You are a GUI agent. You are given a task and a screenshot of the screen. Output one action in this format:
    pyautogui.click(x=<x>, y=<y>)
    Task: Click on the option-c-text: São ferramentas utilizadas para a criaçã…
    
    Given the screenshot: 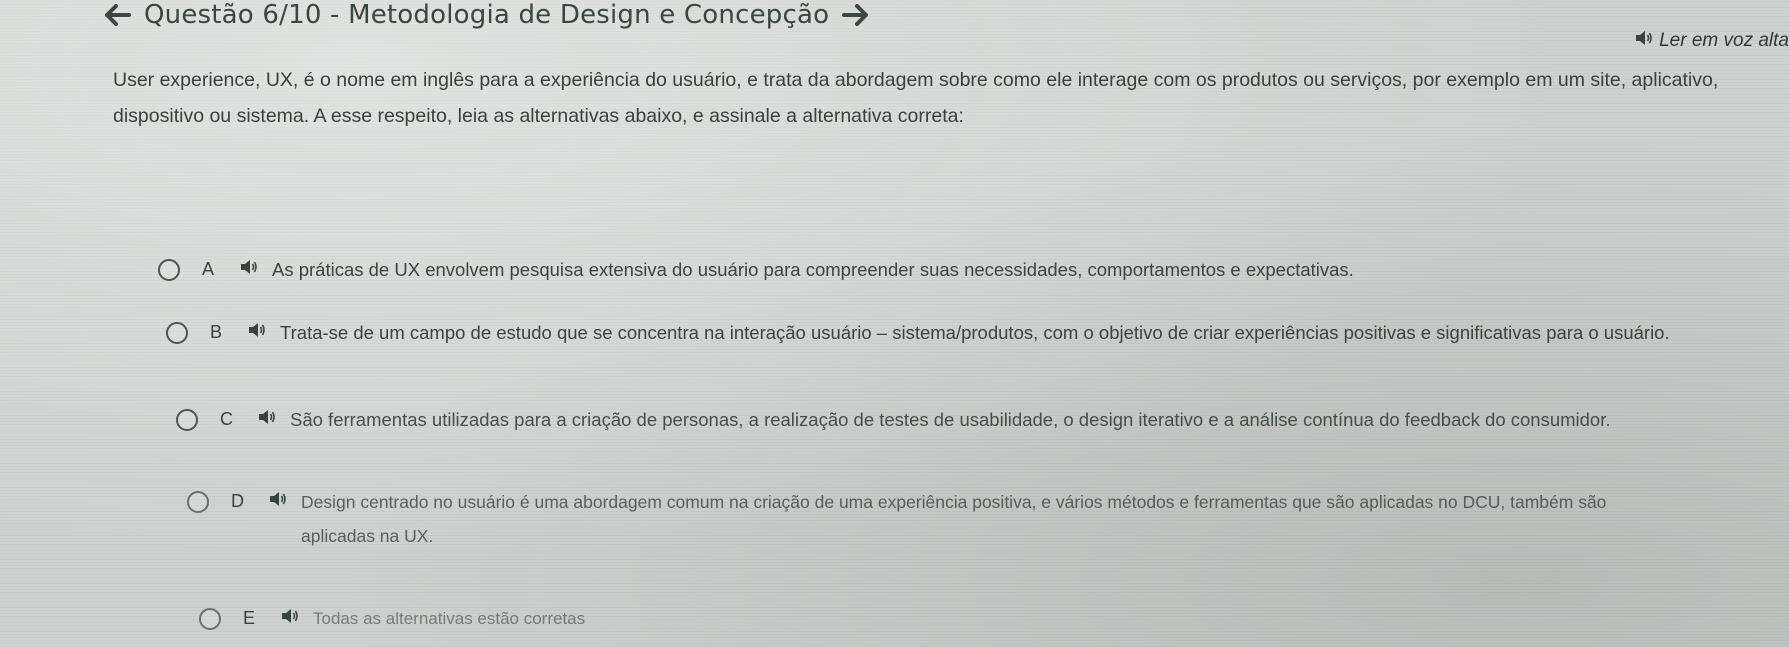 What is the action you would take?
    pyautogui.click(x=950, y=419)
    